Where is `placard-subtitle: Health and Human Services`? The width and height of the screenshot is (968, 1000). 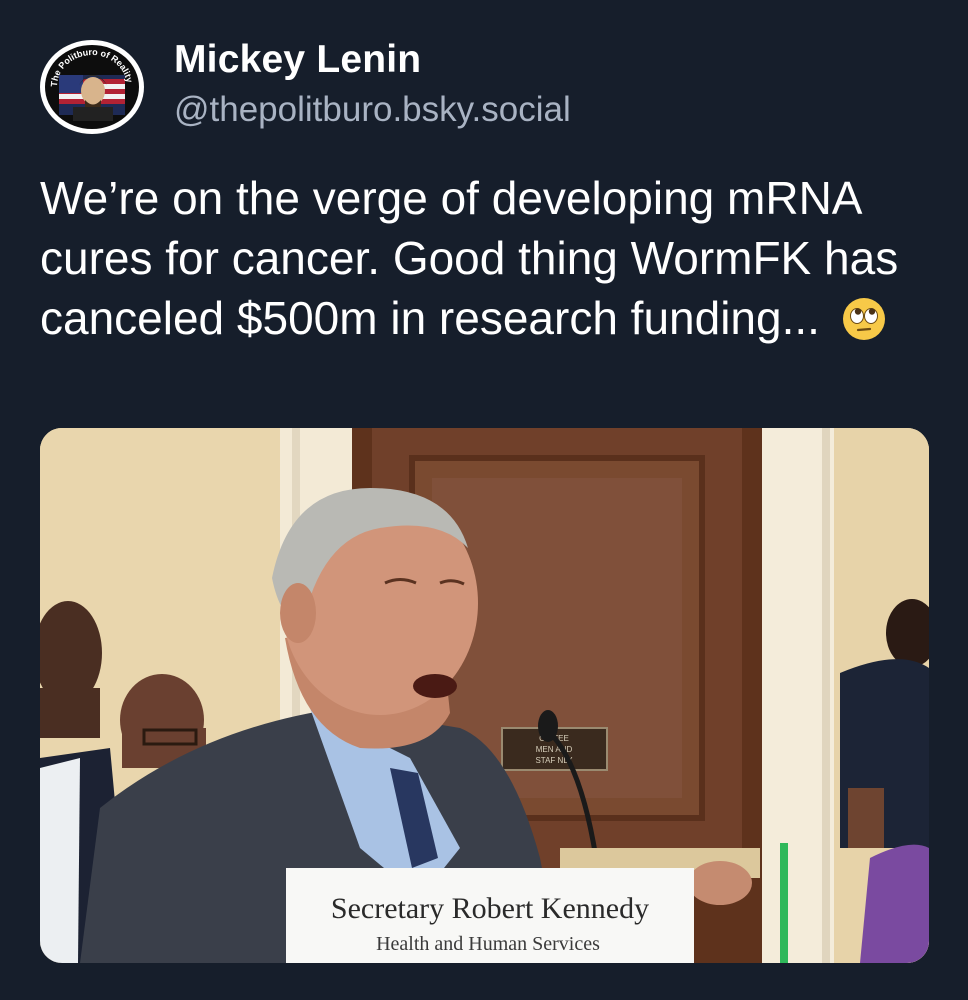
placard-subtitle: Health and Human Services is located at coordinates (488, 944).